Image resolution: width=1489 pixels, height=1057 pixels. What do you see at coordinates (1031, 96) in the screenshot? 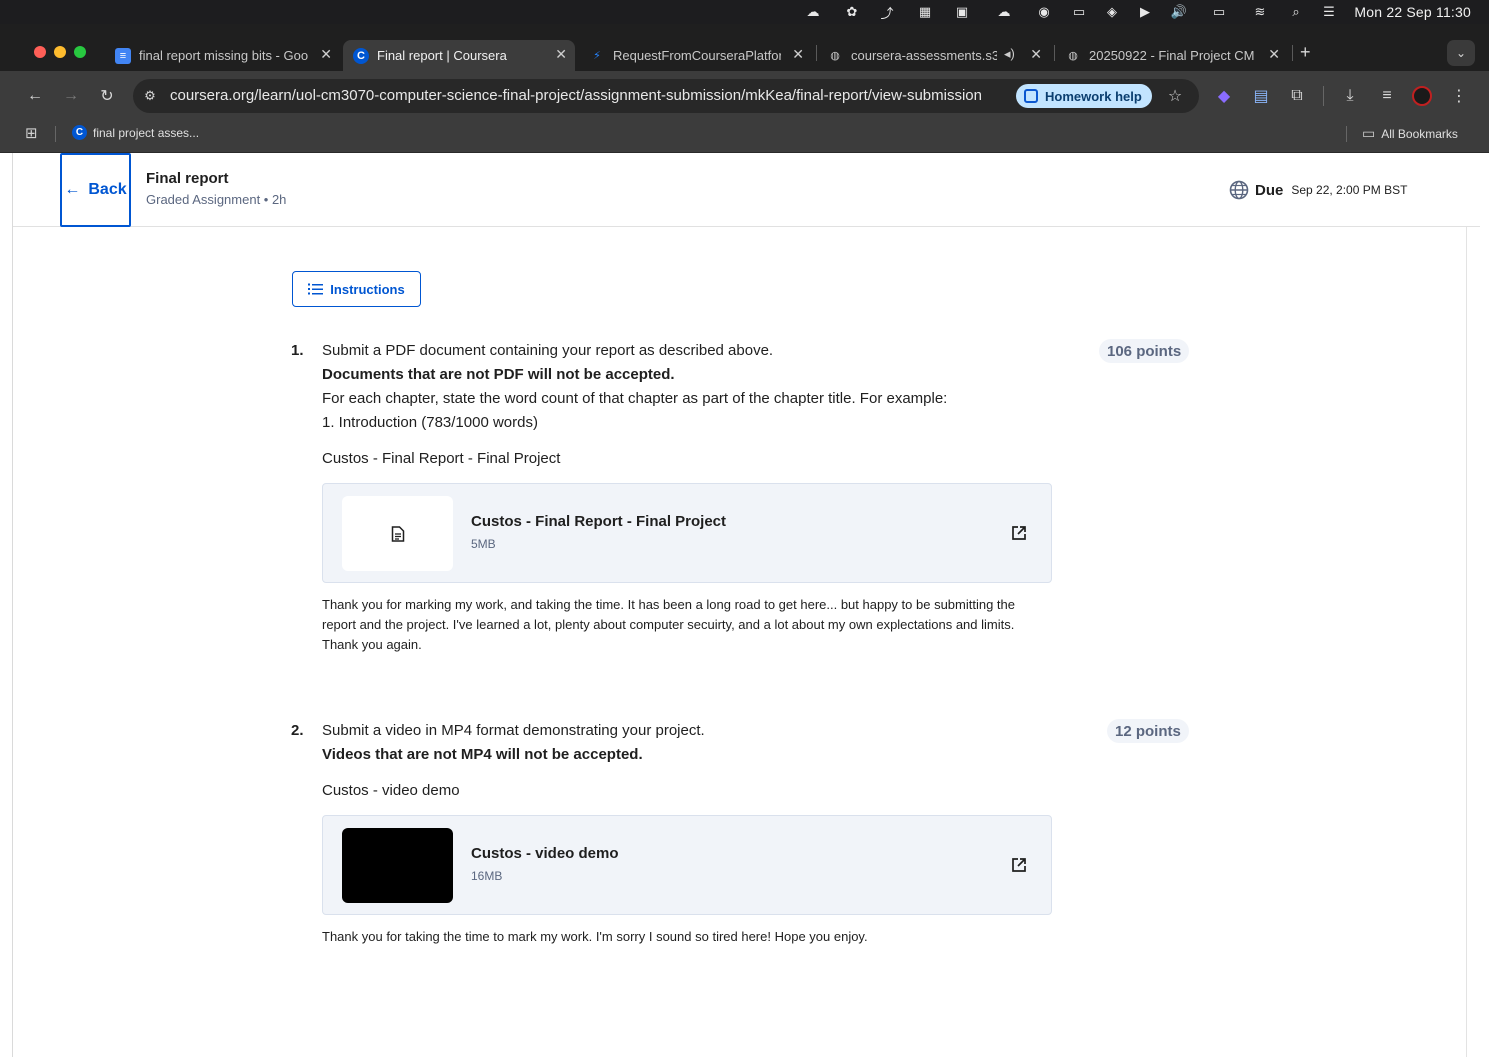
I see `homework-help-icon` at bounding box center [1031, 96].